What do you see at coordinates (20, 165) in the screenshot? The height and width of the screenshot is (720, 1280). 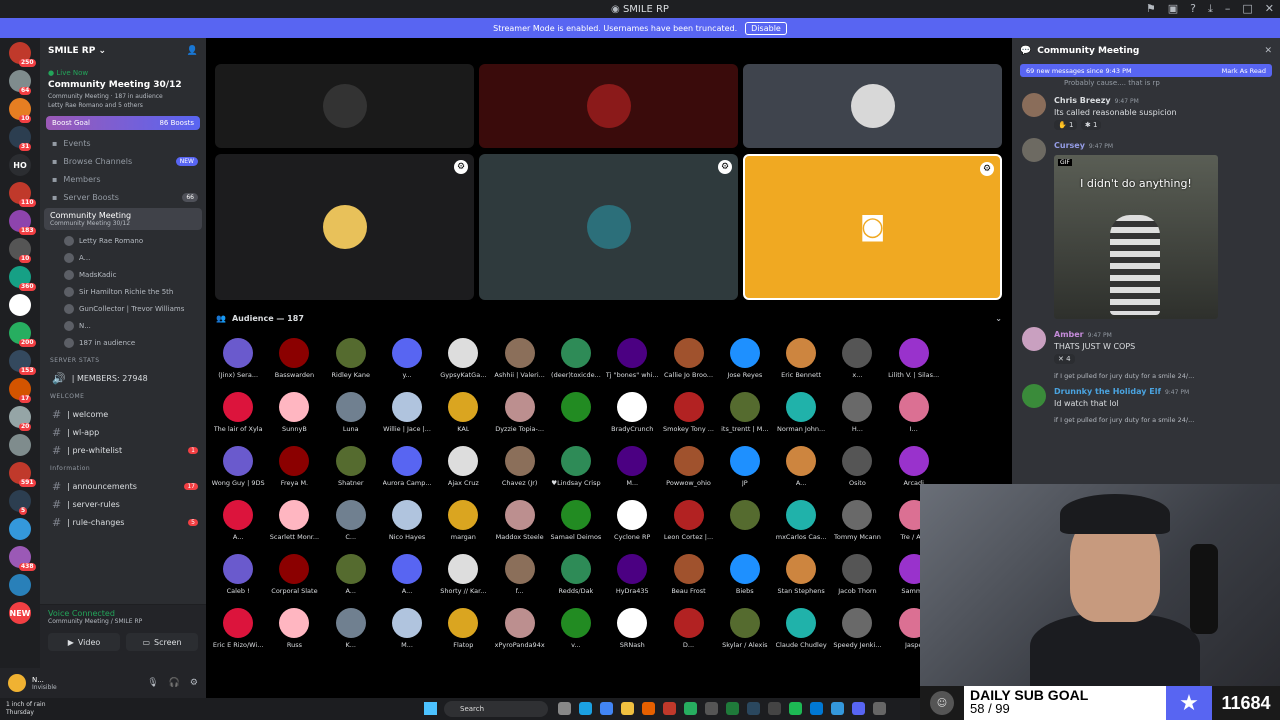 I see `server-icon: HO` at bounding box center [20, 165].